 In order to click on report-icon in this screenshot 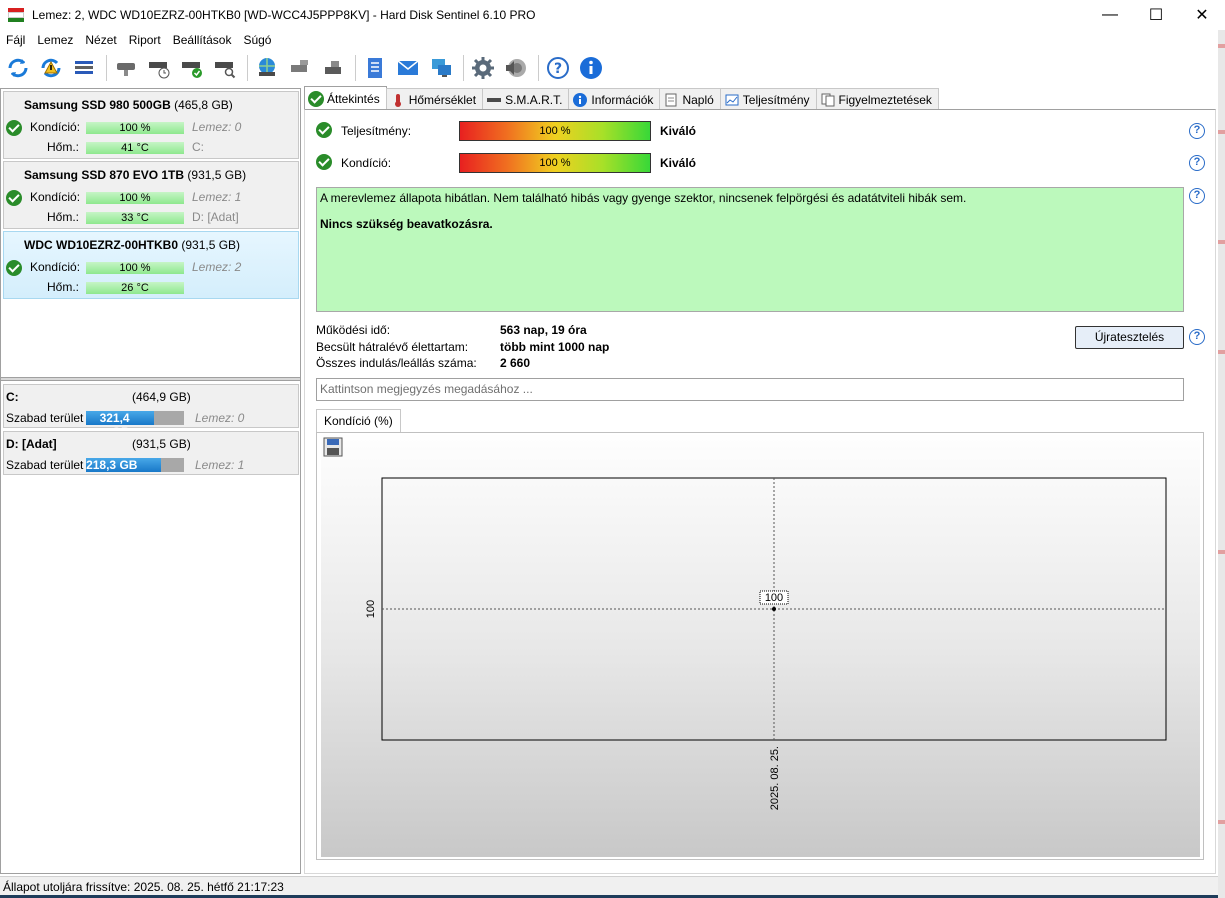, I will do `click(375, 68)`.